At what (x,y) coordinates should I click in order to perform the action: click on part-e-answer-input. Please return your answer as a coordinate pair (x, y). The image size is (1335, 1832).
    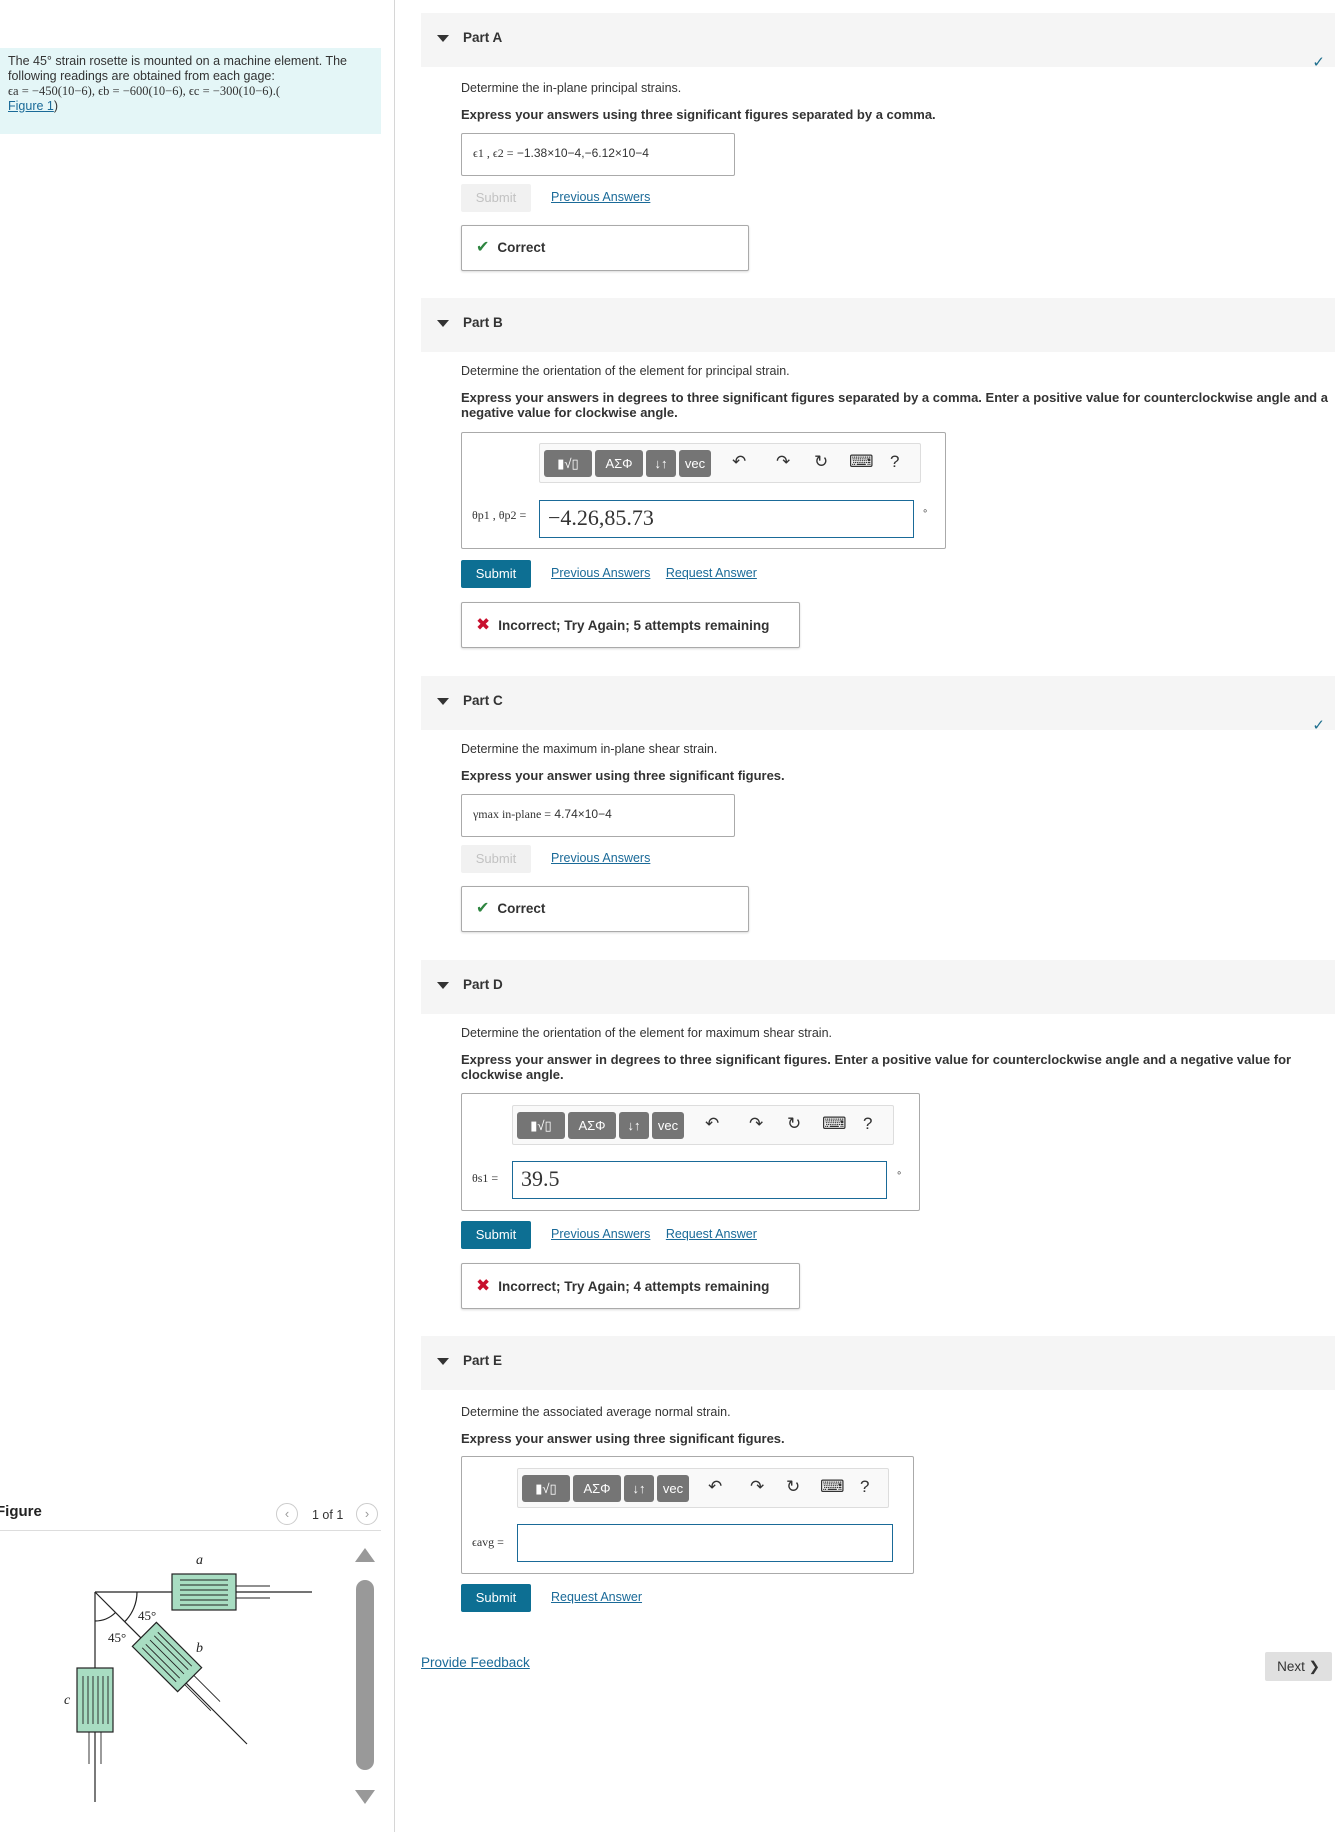
    Looking at the image, I should click on (705, 1543).